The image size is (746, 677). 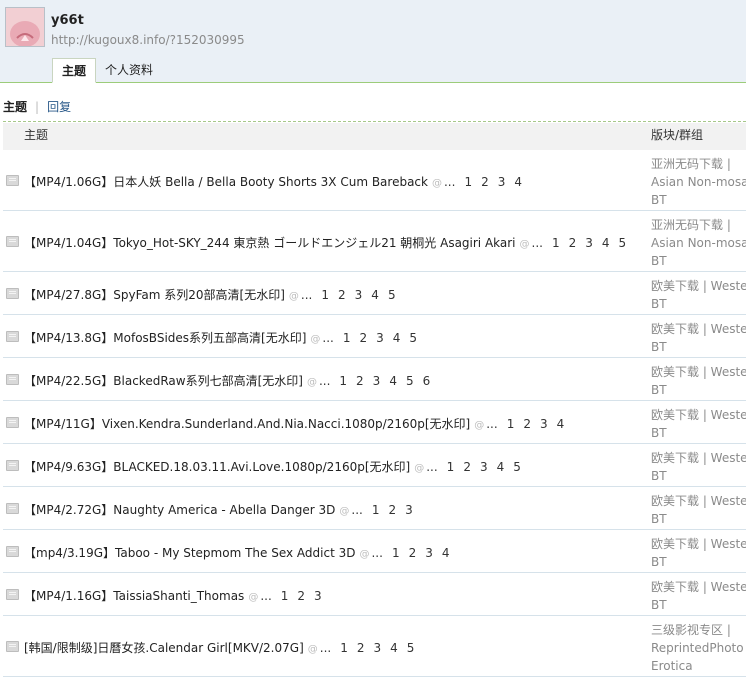 I want to click on pagination: 123, so click(x=388, y=510).